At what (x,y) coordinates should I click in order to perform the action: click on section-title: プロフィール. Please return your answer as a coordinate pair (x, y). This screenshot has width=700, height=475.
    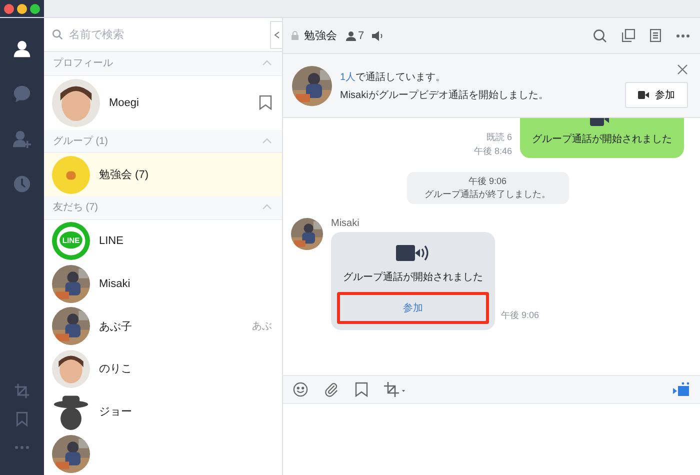
    Looking at the image, I should click on (83, 63).